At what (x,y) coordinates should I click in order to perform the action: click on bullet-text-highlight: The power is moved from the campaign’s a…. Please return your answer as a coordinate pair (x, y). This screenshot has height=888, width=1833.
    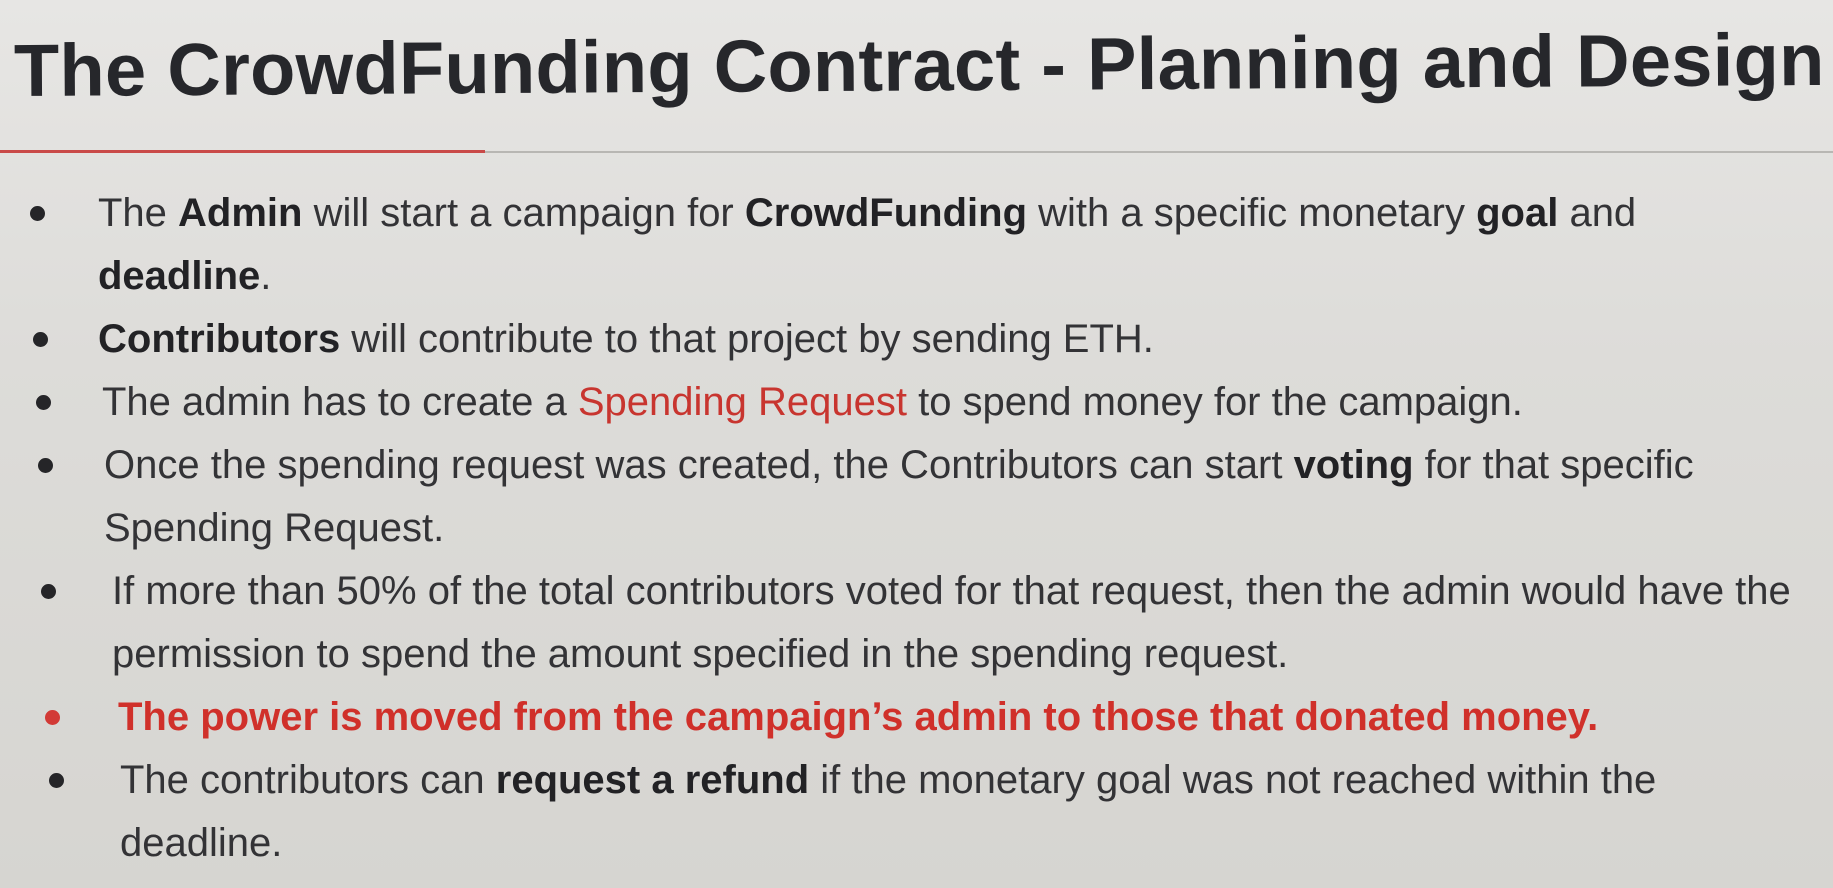
    Looking at the image, I should click on (858, 717).